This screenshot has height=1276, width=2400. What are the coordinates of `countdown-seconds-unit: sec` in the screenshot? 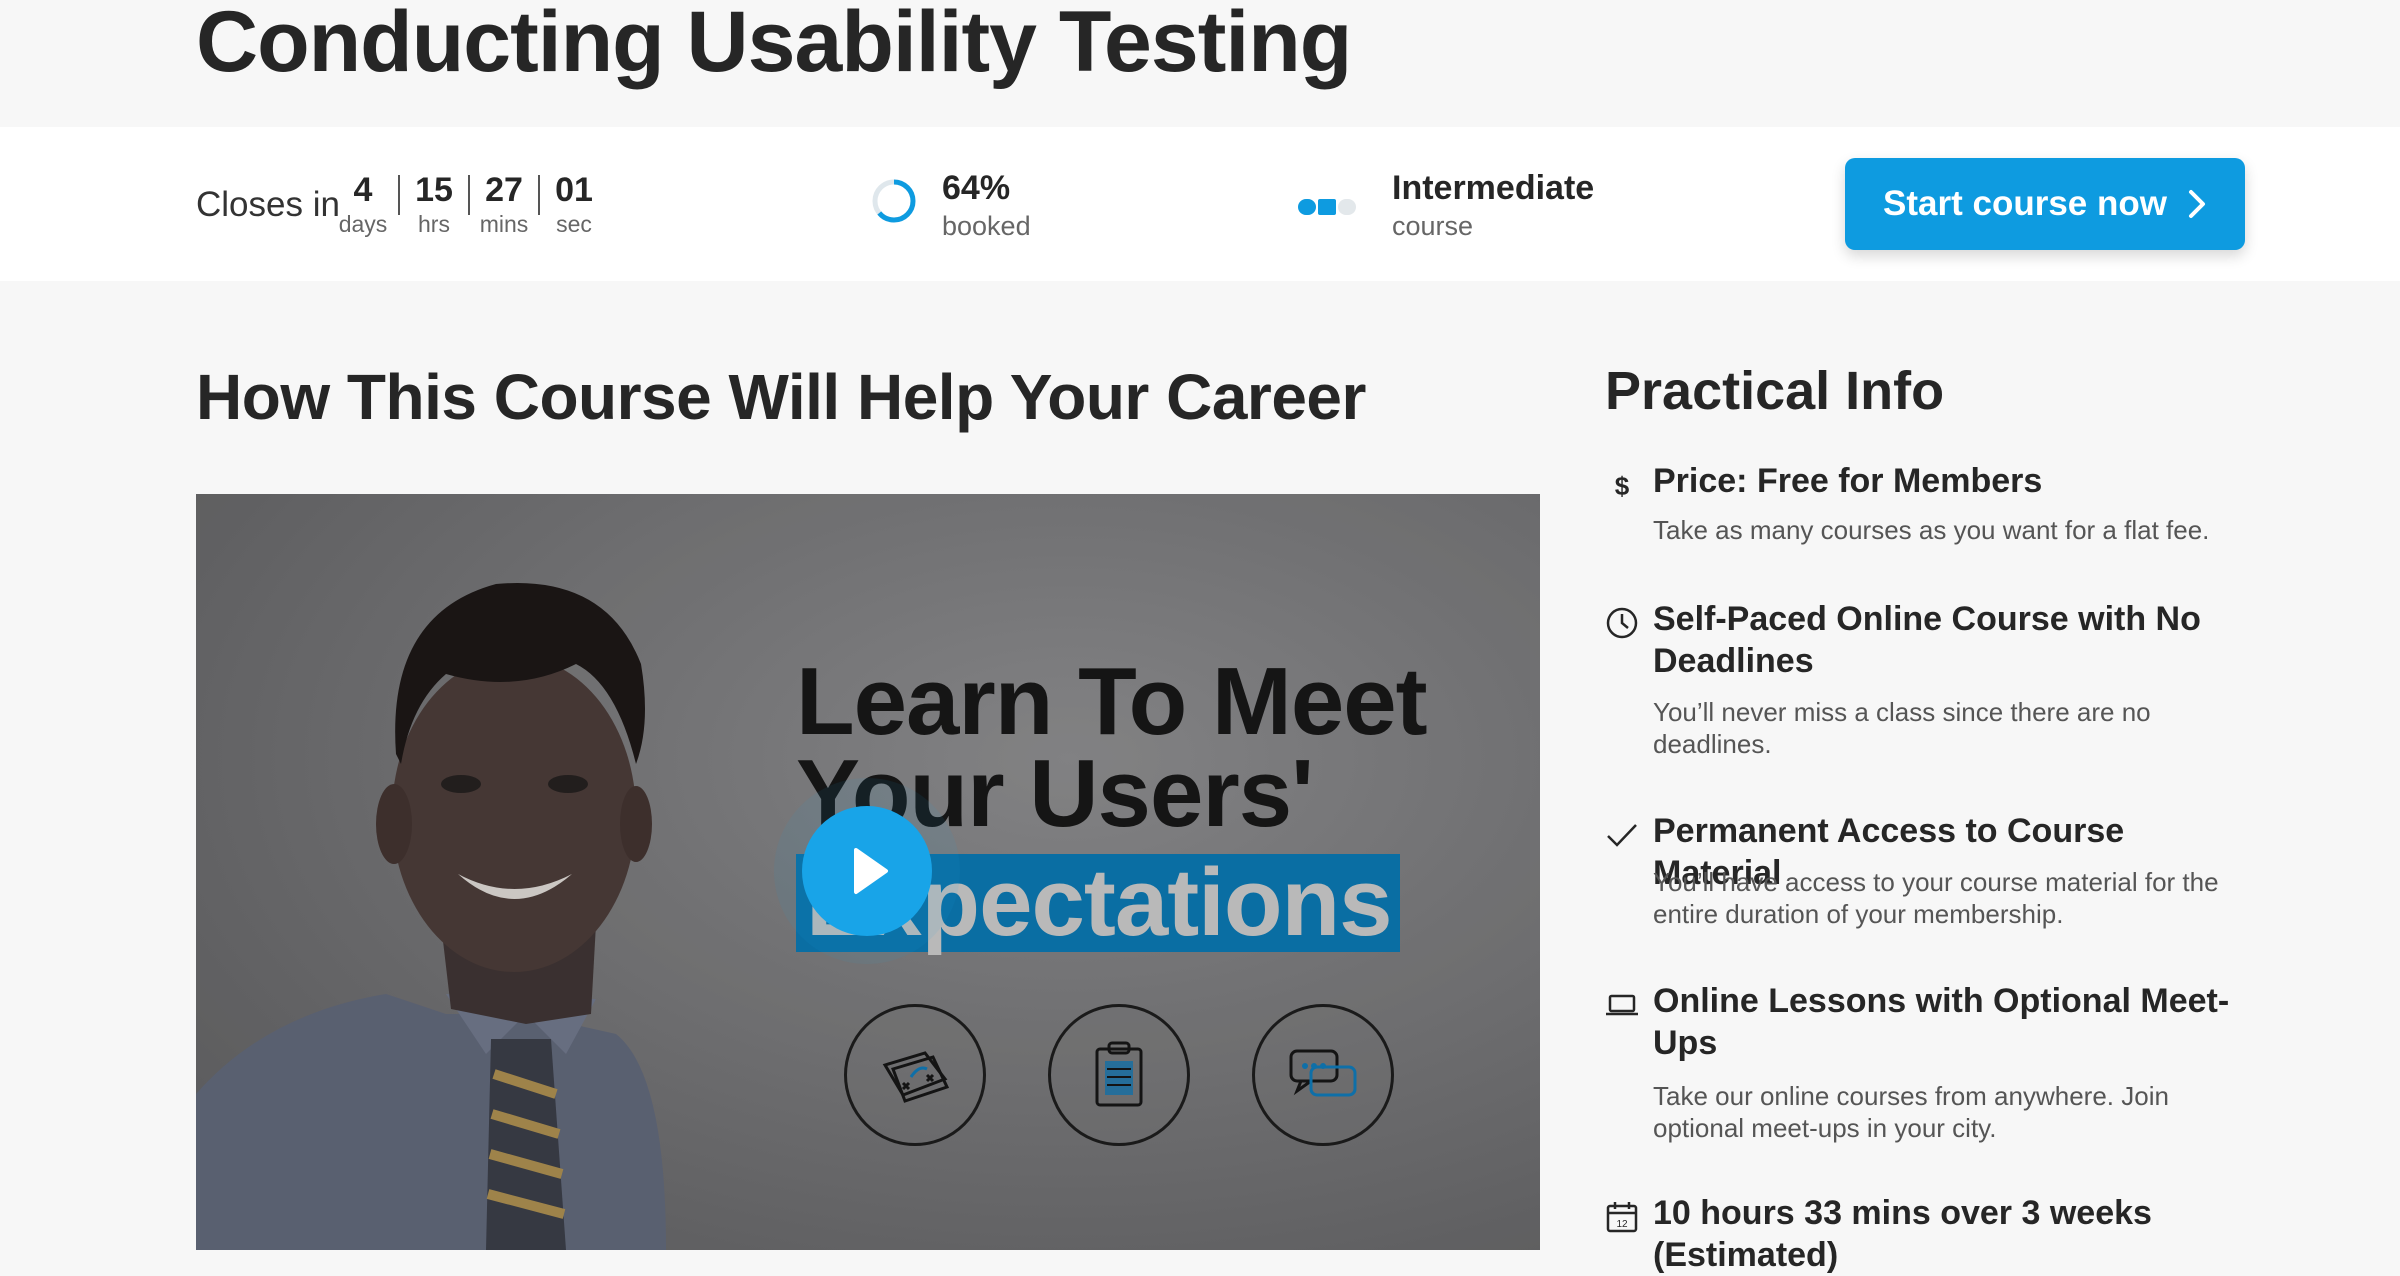 It's located at (574, 224).